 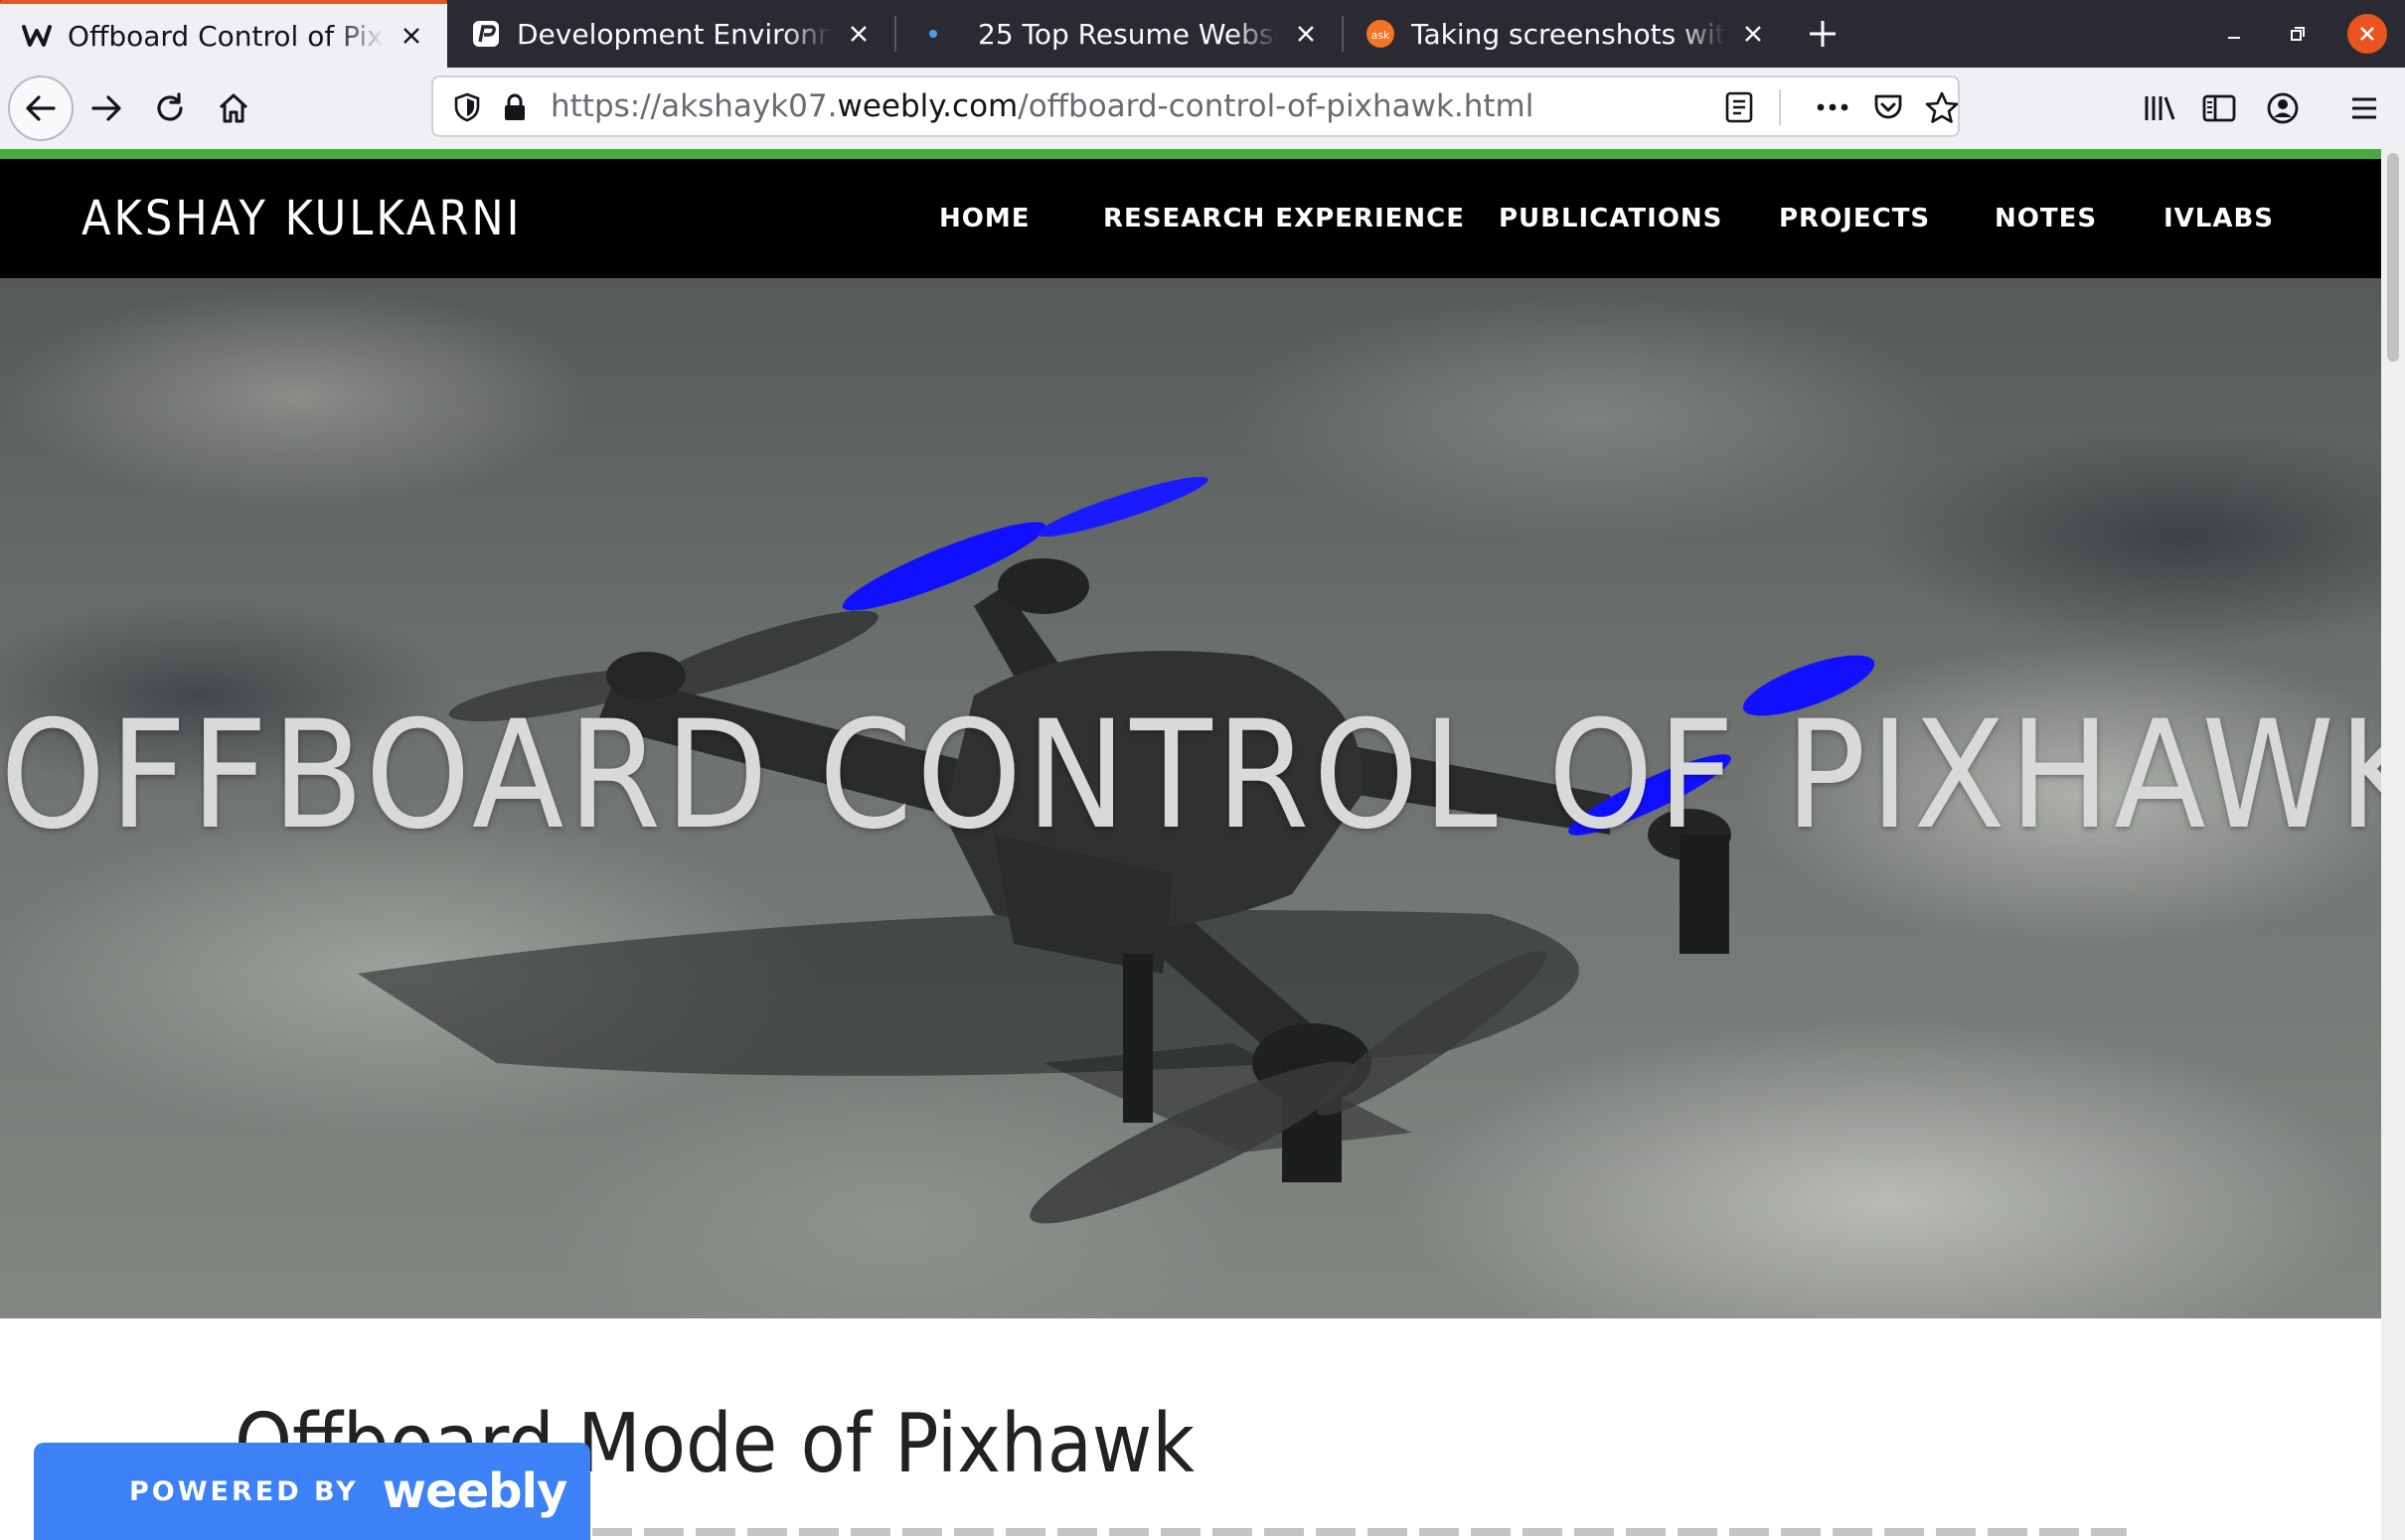 What do you see at coordinates (1191, 154) in the screenshot?
I see `page-load-bar` at bounding box center [1191, 154].